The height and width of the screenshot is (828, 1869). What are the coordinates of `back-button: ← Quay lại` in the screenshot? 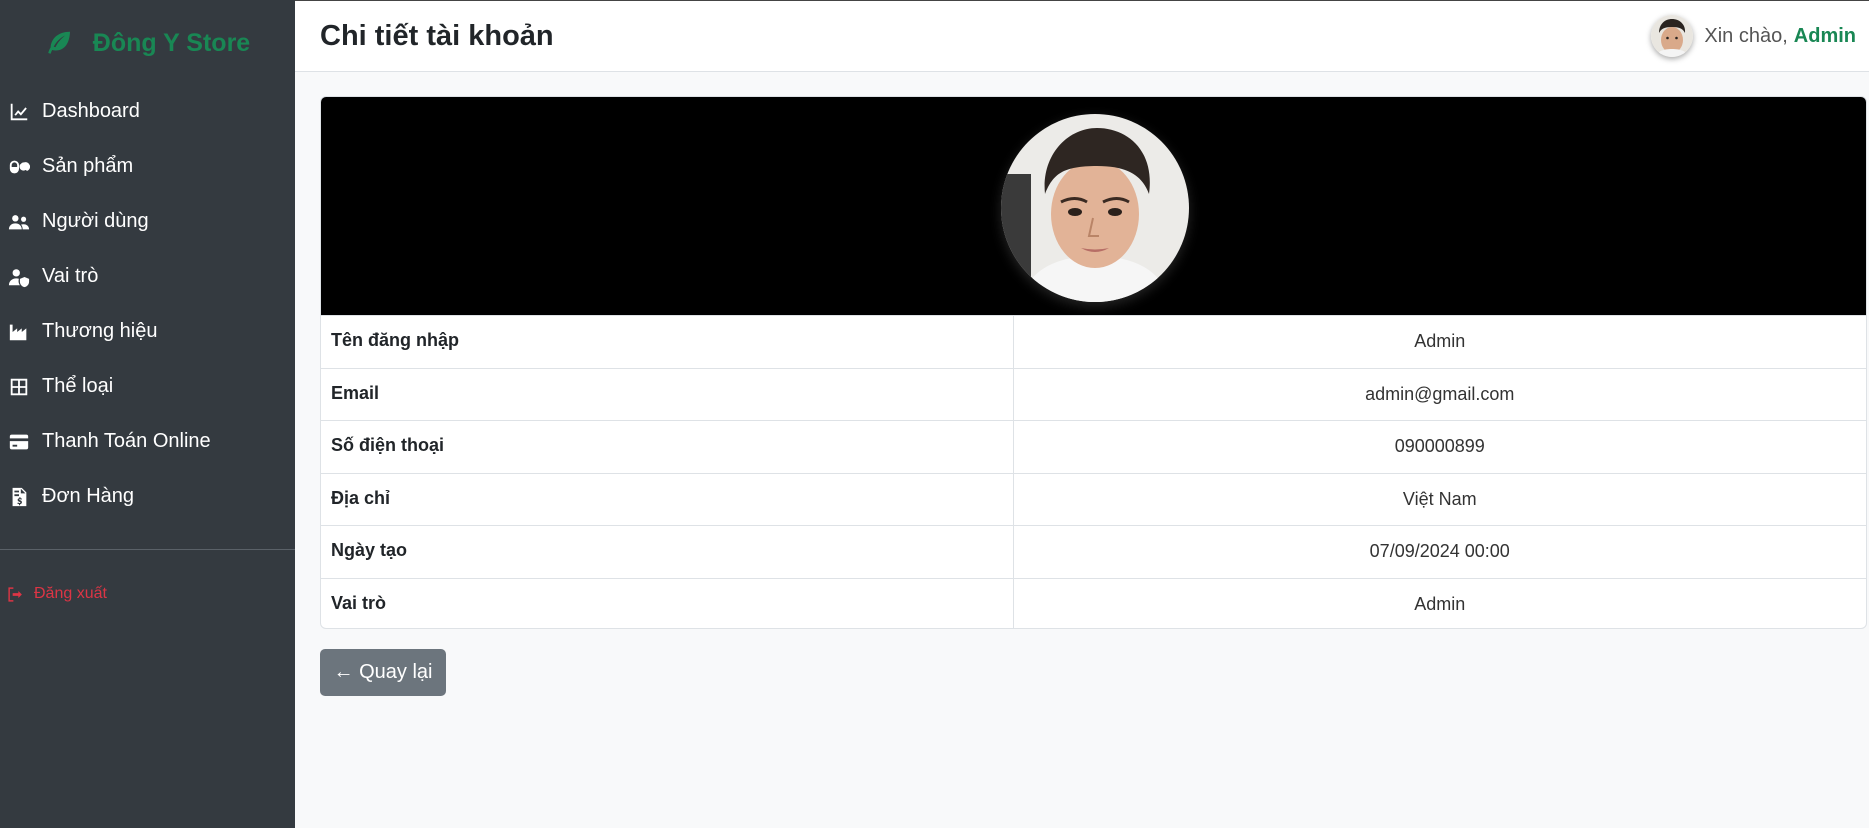 It's located at (383, 672).